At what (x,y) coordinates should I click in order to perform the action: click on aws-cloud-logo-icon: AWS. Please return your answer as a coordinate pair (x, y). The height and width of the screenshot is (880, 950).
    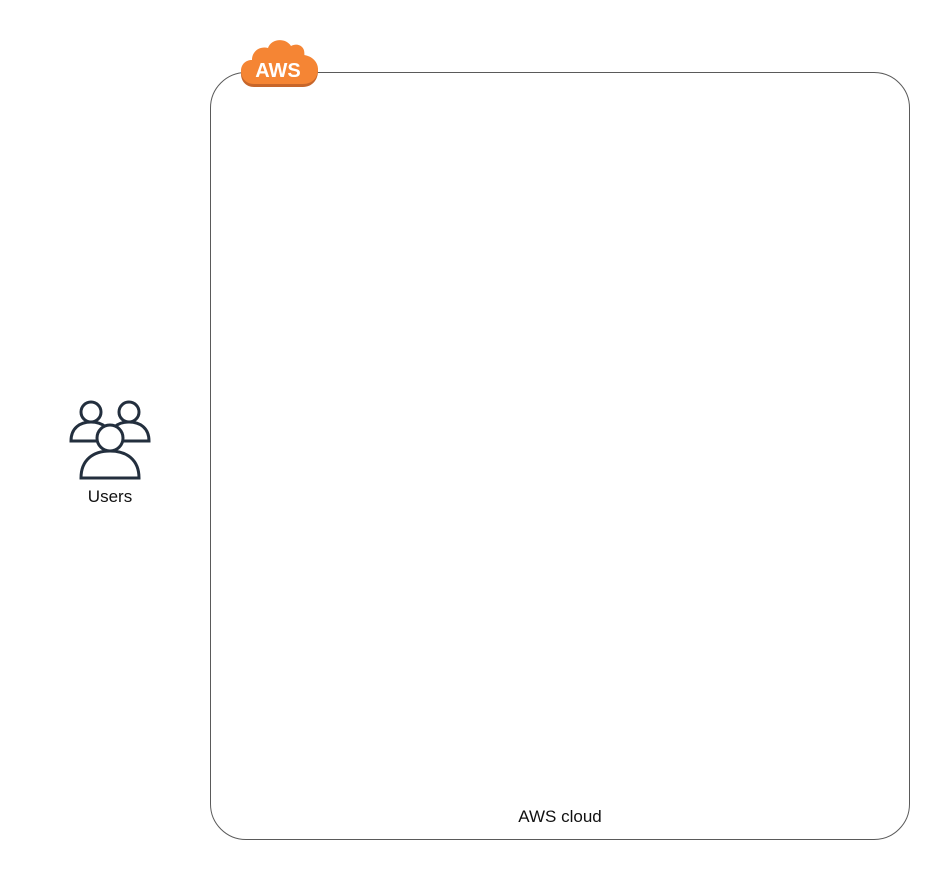
    Looking at the image, I should click on (279, 63).